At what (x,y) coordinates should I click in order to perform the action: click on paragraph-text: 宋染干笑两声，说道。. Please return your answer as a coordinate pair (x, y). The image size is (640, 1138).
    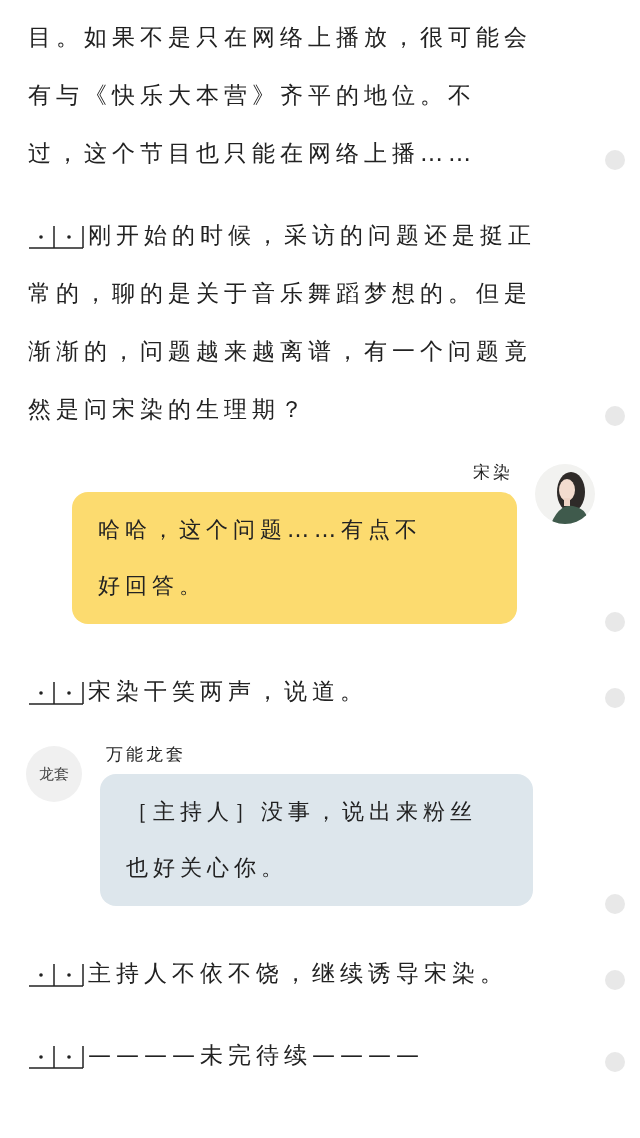
    Looking at the image, I should click on (316, 691).